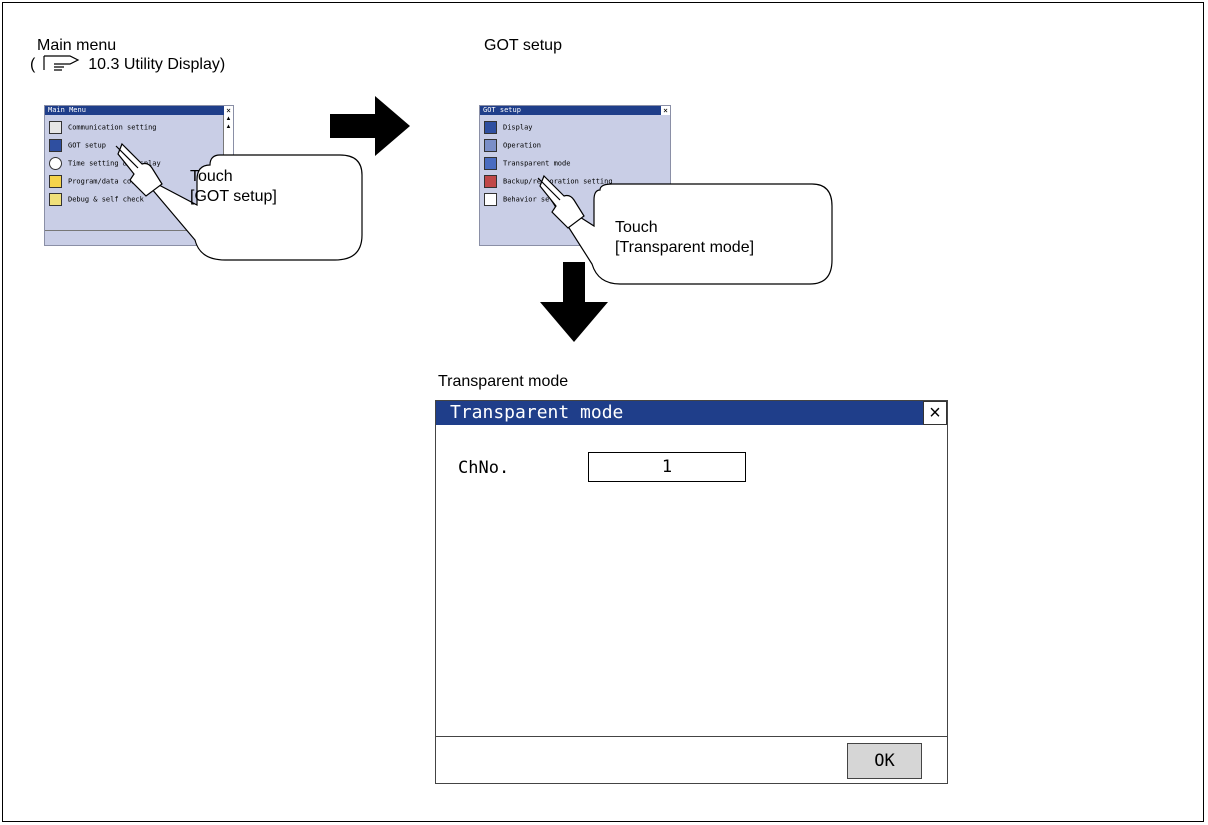 This screenshot has width=1208, height=825. I want to click on reference-link-text: 10.3 Utility Display), so click(157, 64).